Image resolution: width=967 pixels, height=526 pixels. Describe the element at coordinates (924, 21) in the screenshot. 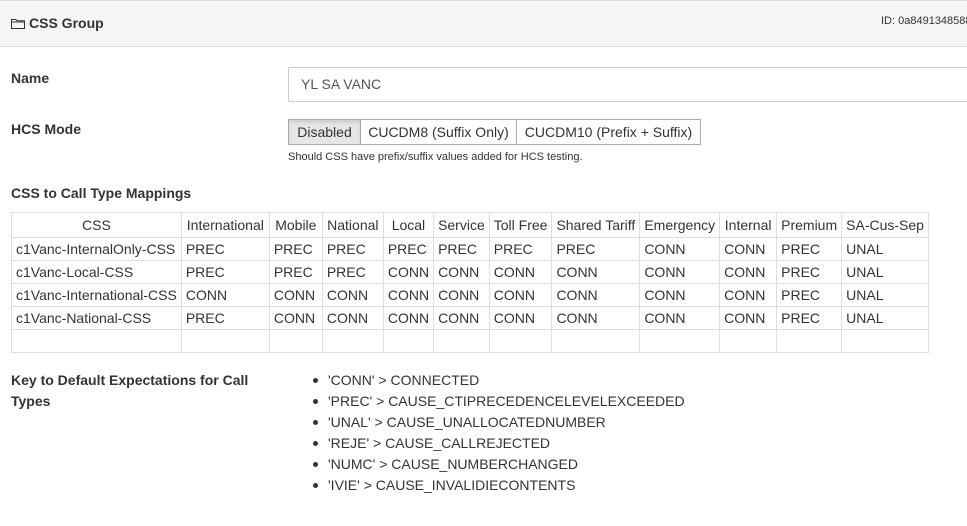

I see `record-id: ID: 0a8491348588` at that location.